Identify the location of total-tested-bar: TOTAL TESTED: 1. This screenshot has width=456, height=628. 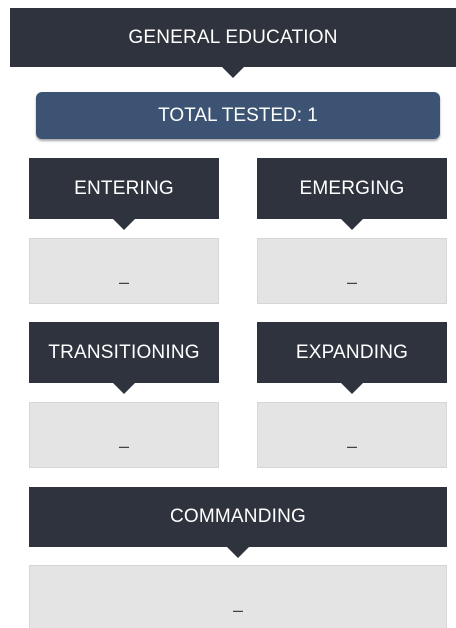
(238, 115).